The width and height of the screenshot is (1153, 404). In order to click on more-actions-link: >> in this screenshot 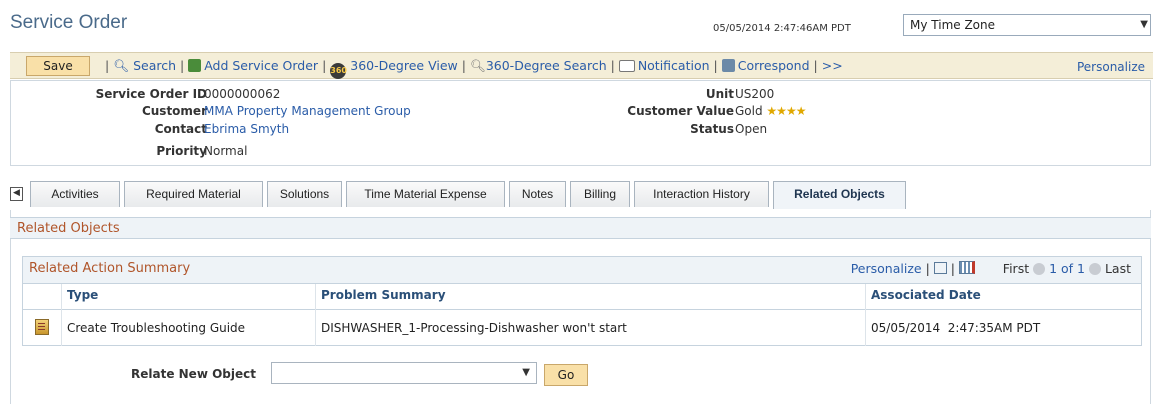, I will do `click(832, 65)`.